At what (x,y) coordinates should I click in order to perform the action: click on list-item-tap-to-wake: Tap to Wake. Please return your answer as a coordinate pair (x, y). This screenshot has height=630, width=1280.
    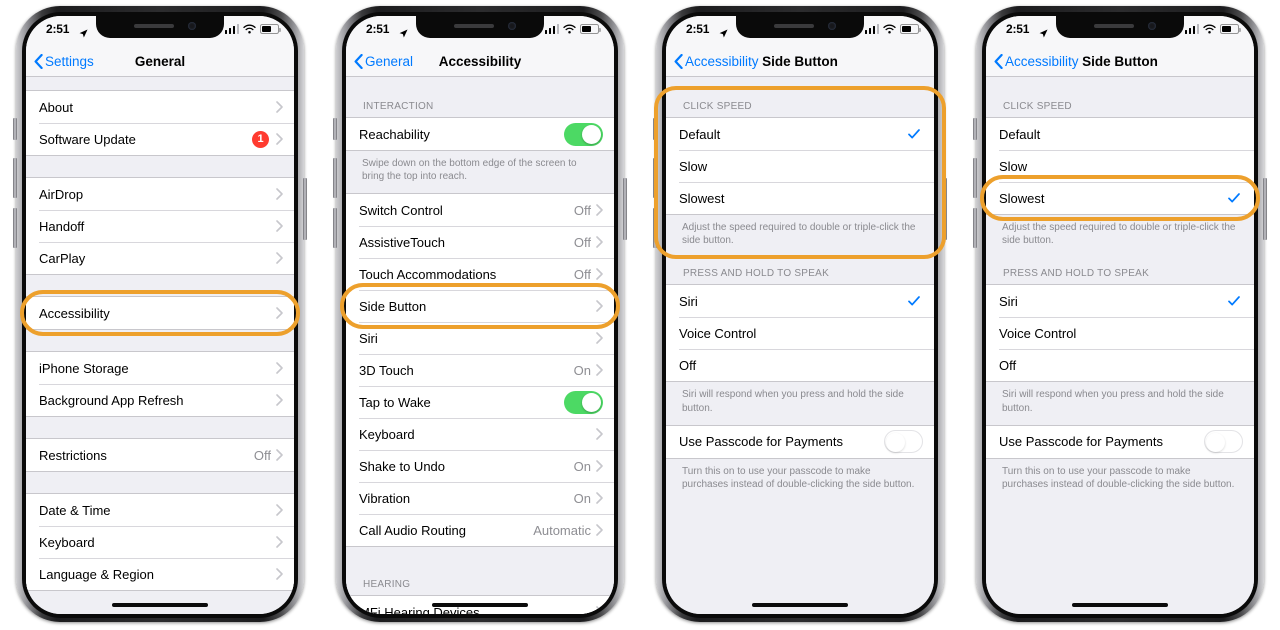
    Looking at the image, I should click on (480, 402).